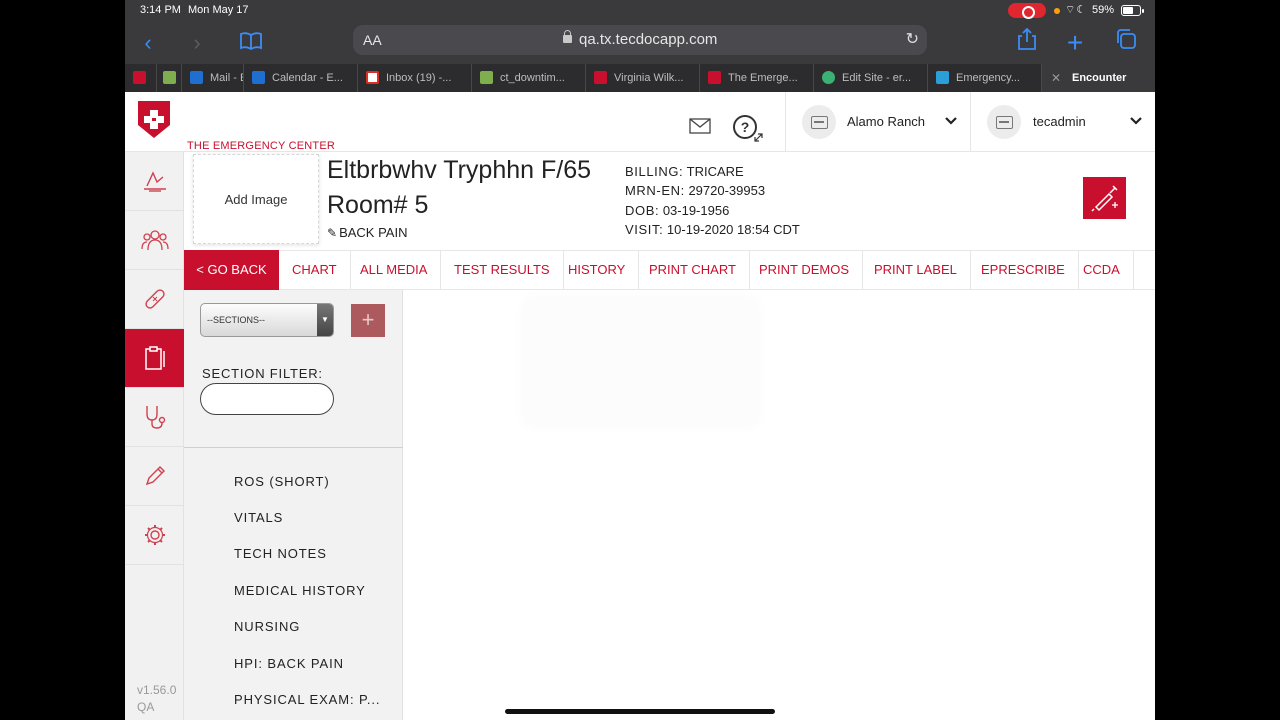 The height and width of the screenshot is (720, 1280). I want to click on sidebar-item-clinical, so click(154, 417).